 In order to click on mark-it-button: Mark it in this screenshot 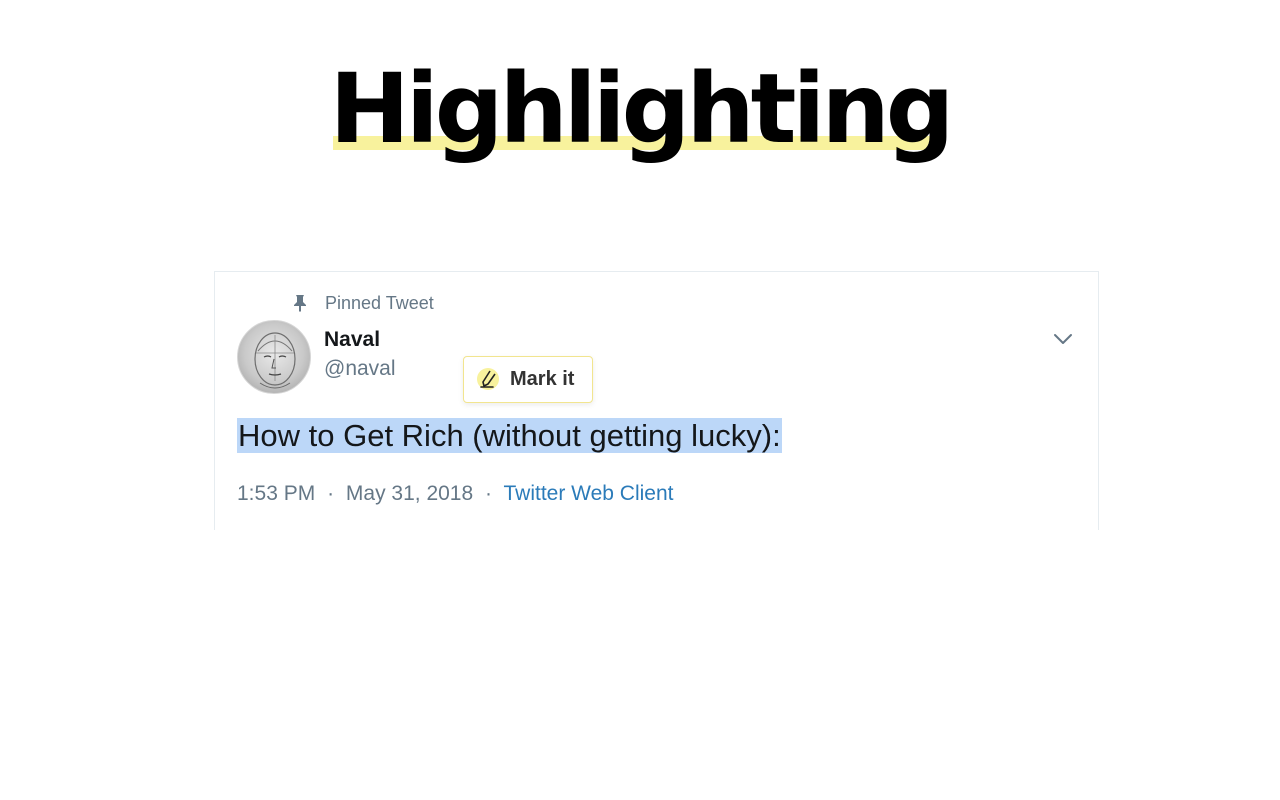, I will do `click(528, 379)`.